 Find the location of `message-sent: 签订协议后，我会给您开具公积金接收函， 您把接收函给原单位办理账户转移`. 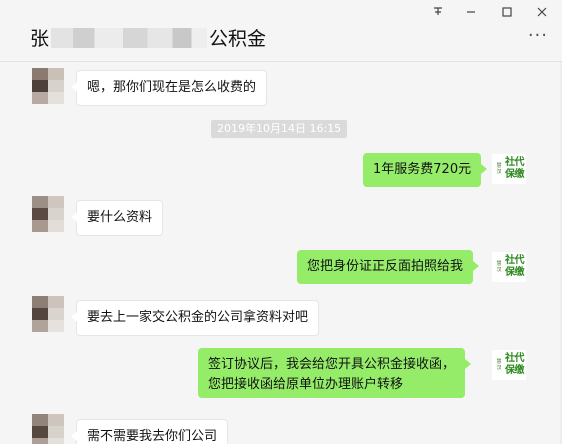

message-sent: 签订协议后，我会给您开具公积金接收函， 您把接收函给原单位办理账户转移 is located at coordinates (335, 373).